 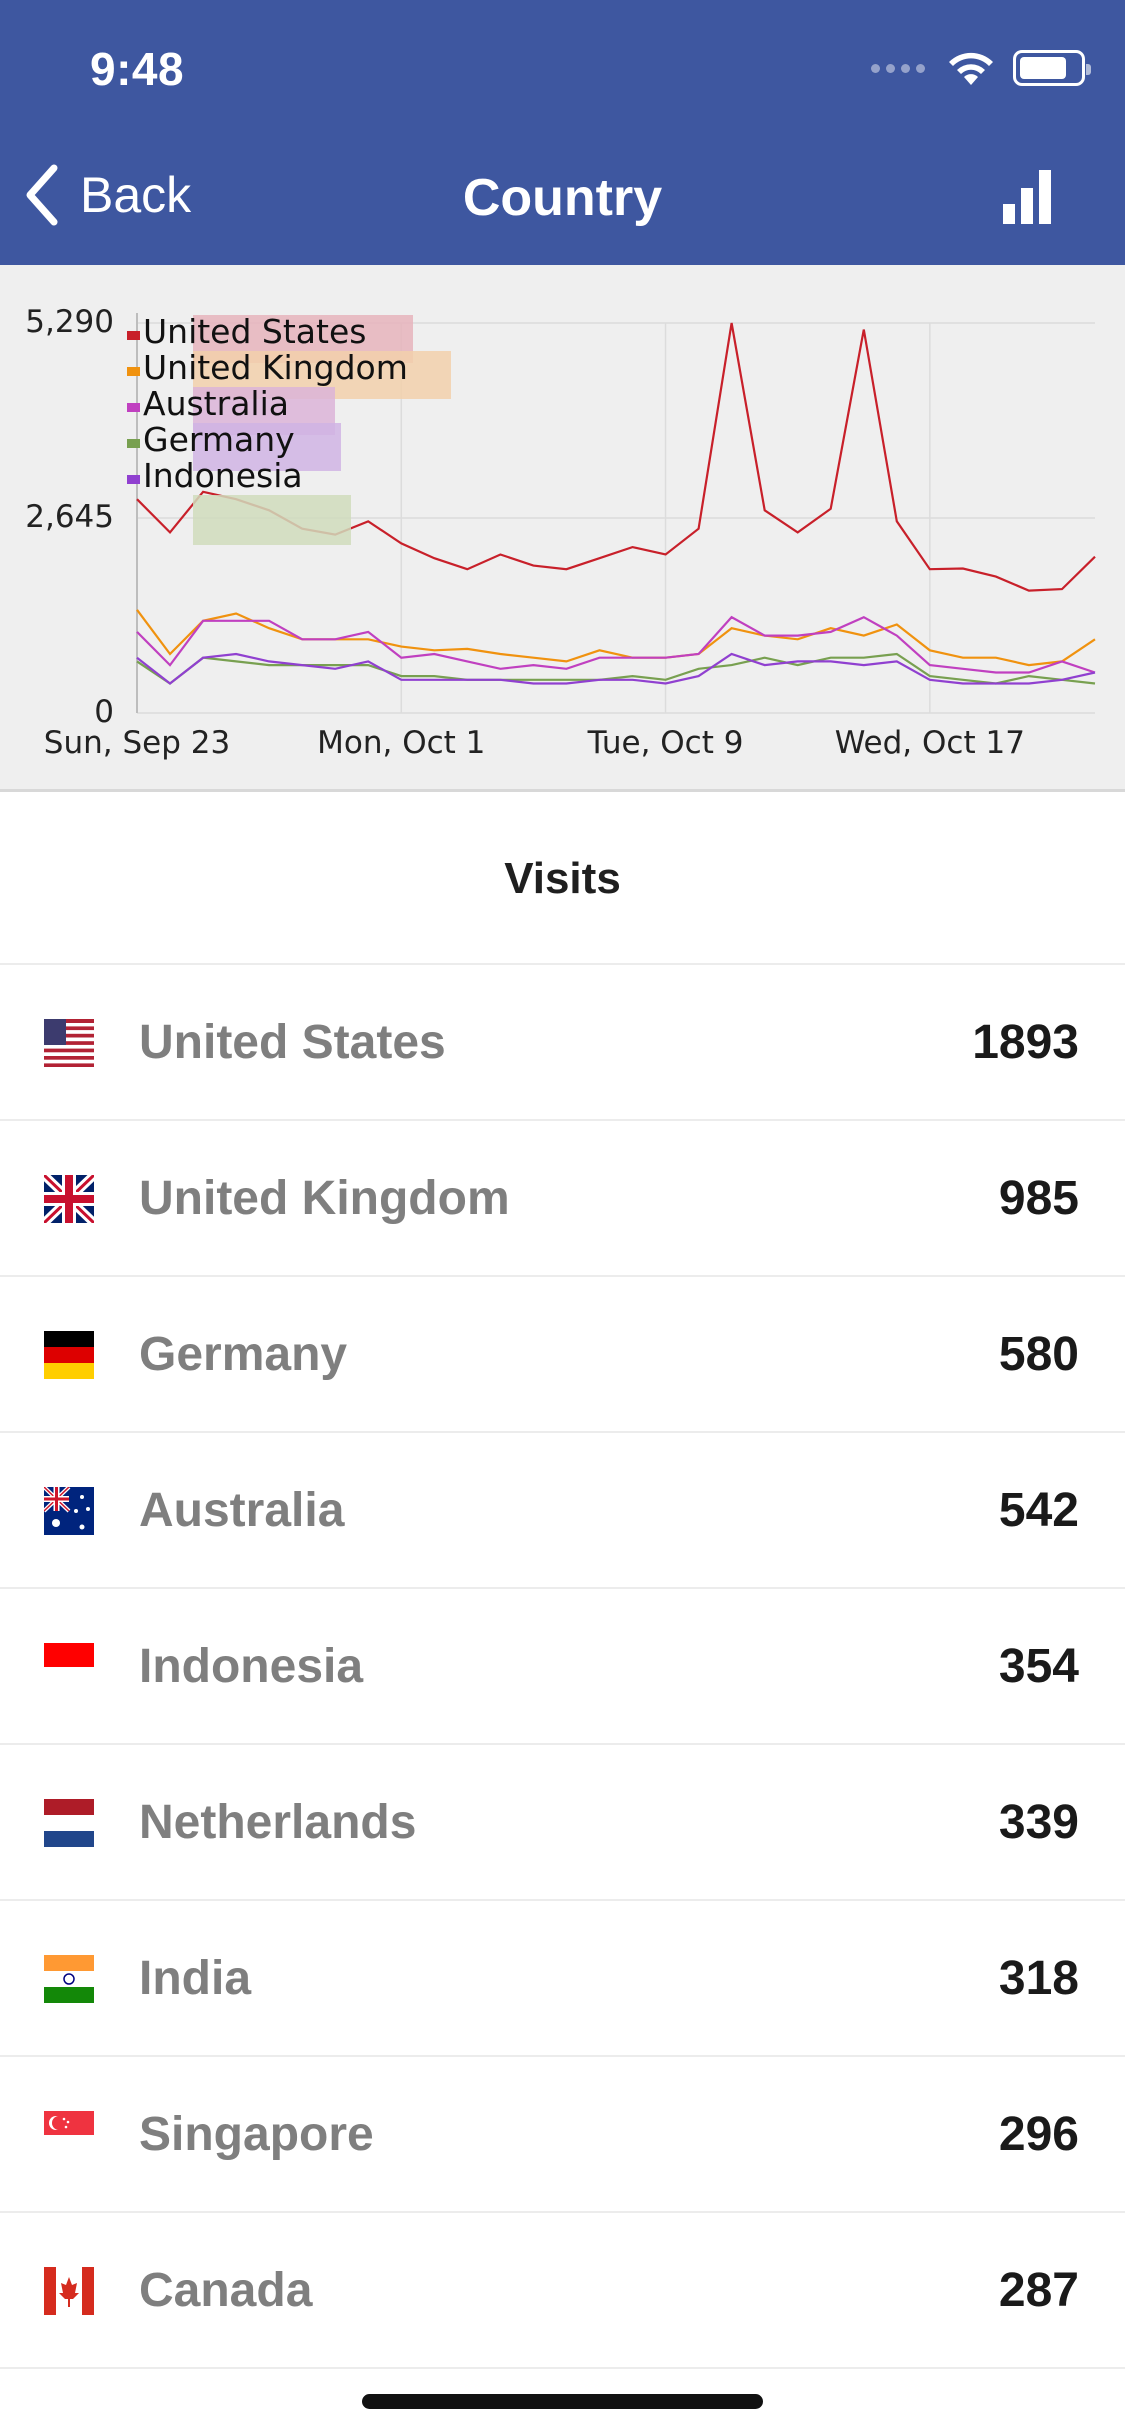 I want to click on y-tick-label: 2,645, so click(x=69, y=517).